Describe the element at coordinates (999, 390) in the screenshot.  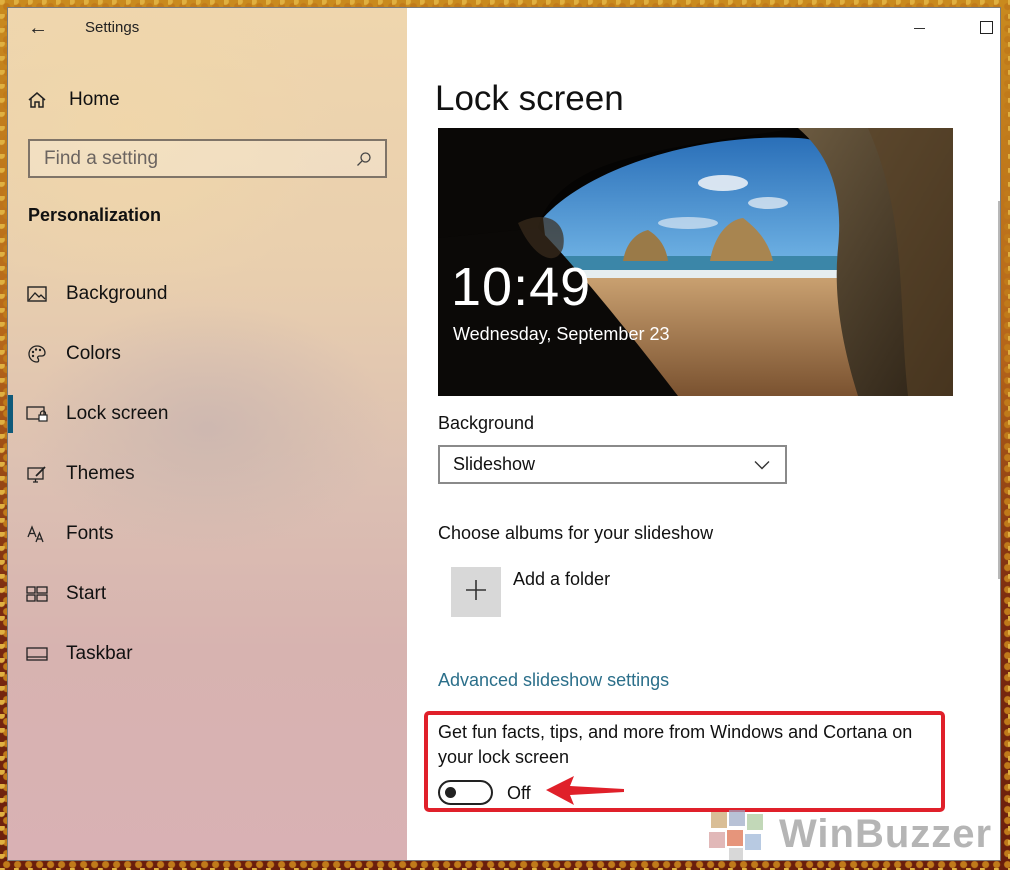
I see `scrollbar` at that location.